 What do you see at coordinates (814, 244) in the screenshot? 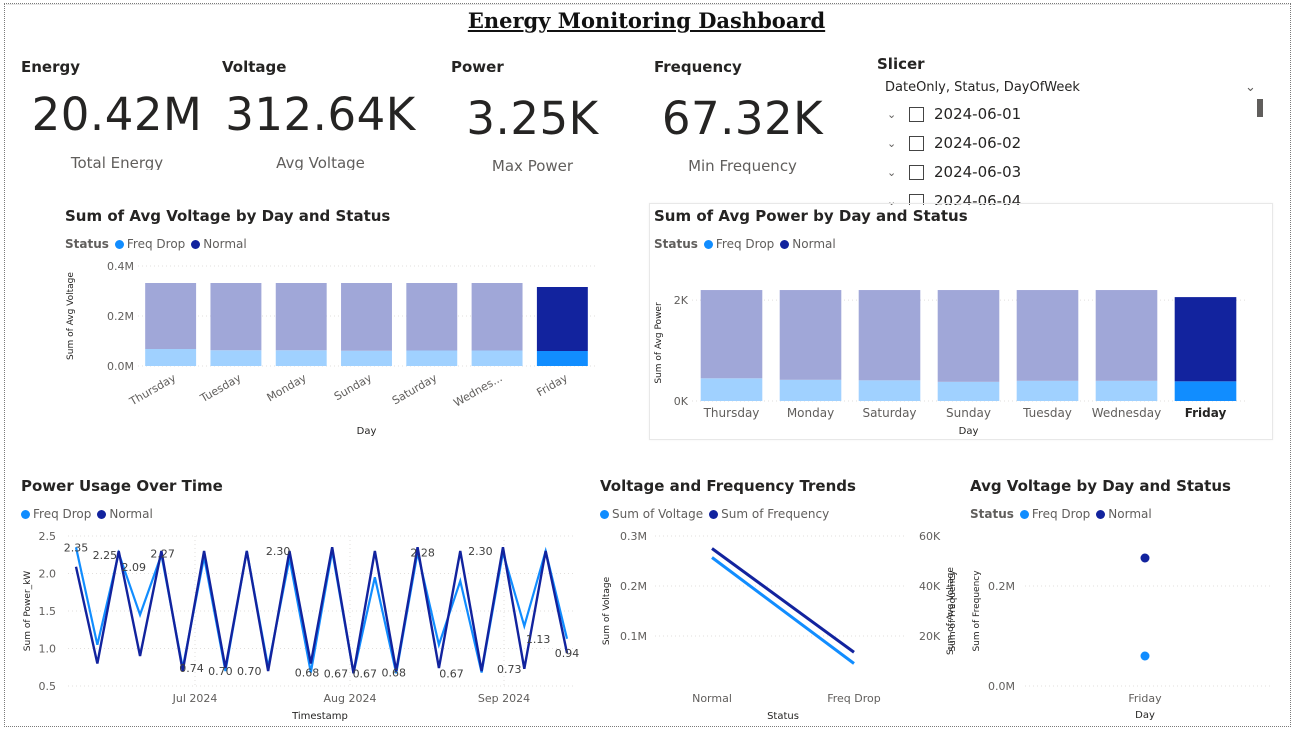
I see `legend-label: Normal` at bounding box center [814, 244].